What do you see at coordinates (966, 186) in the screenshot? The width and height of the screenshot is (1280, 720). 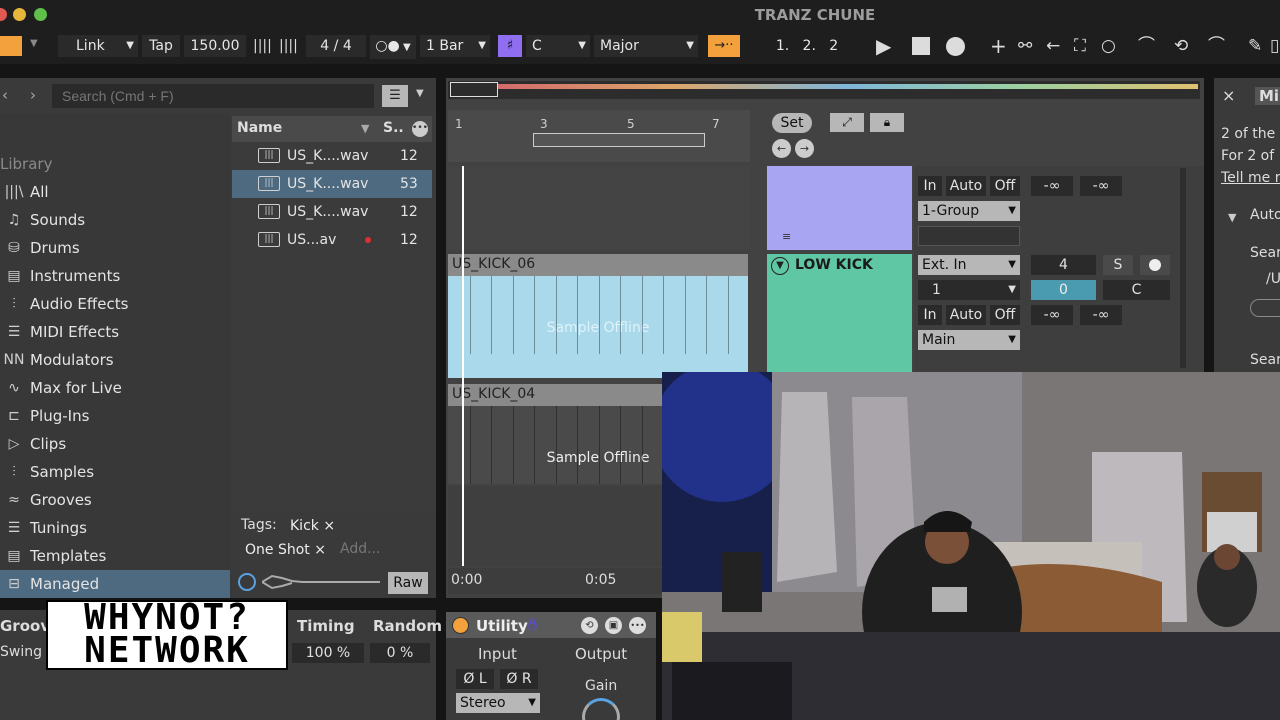 I see `monitor-auto-button: Auto` at bounding box center [966, 186].